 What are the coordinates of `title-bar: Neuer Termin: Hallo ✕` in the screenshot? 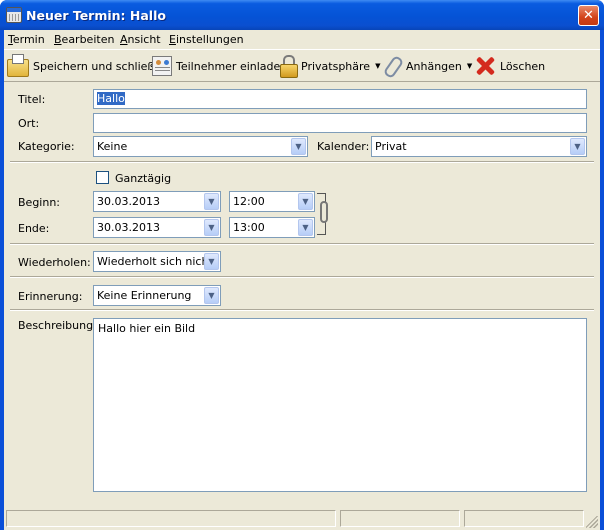 It's located at (302, 15).